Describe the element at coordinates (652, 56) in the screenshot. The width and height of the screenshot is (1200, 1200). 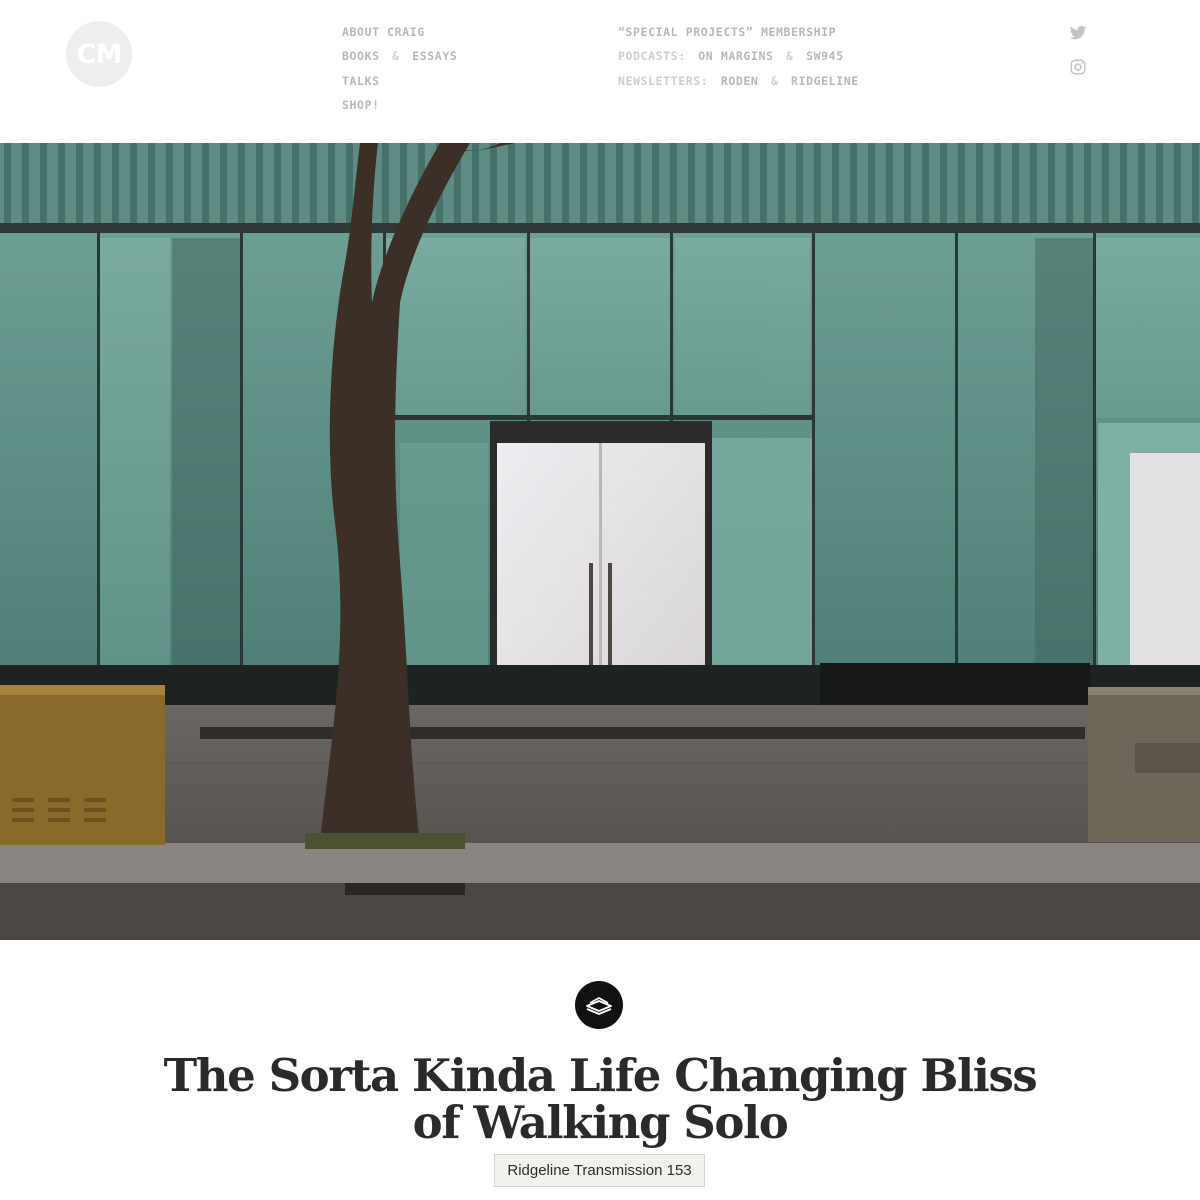
I see `nav-prefix-podcasts: PODCASTS:` at that location.